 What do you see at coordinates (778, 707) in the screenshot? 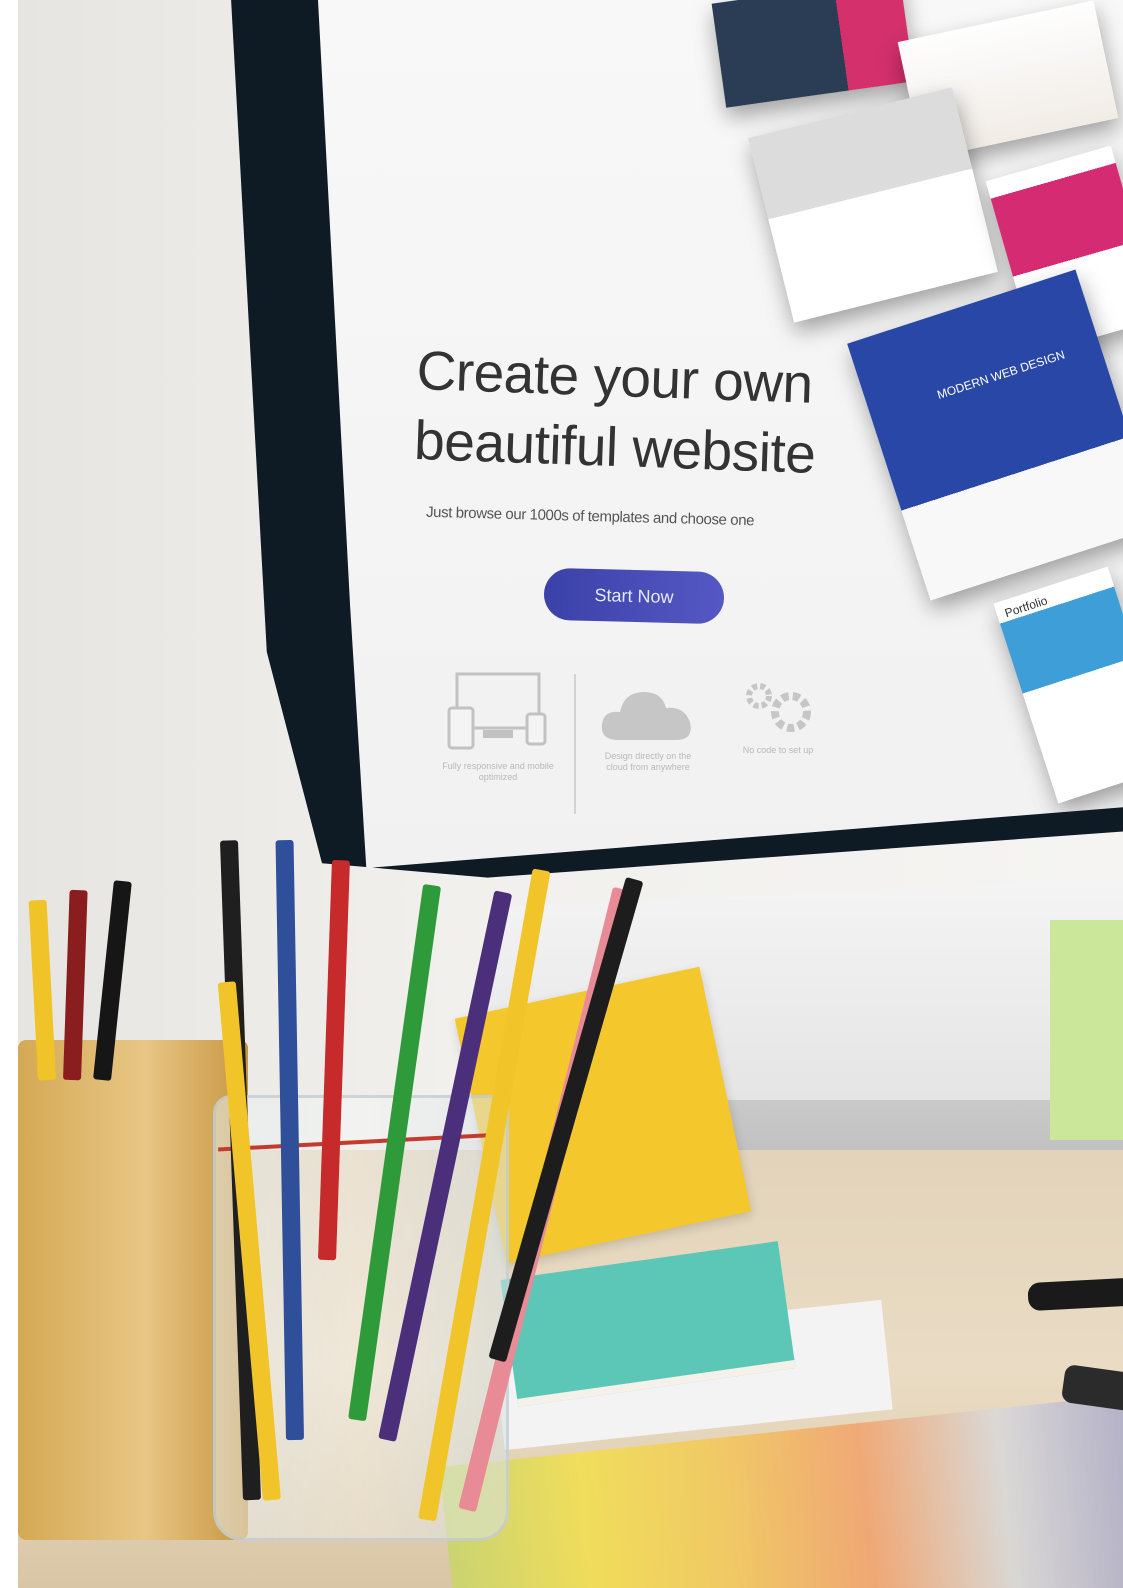
I see `gears-icon` at bounding box center [778, 707].